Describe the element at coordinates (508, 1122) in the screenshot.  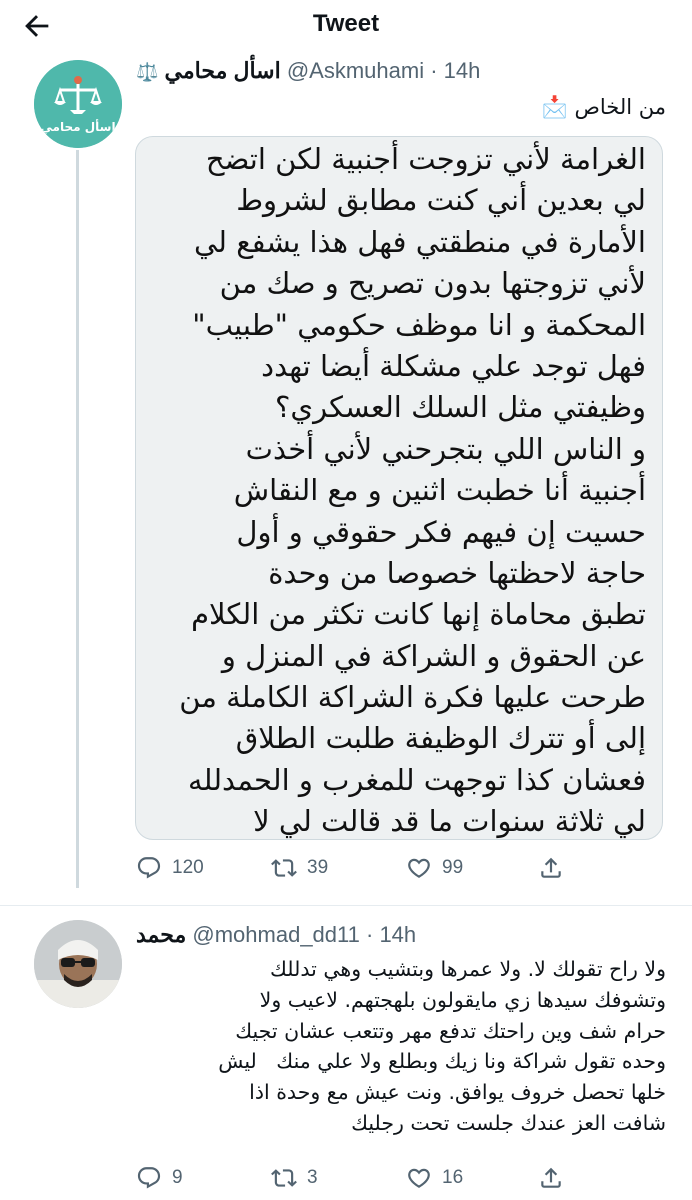
I see `tweet-line: شافت العز عندك جلست تحت رجليك` at that location.